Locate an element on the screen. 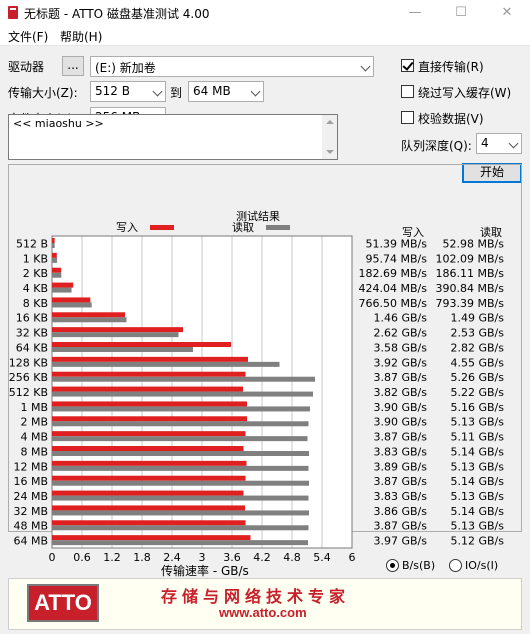 This screenshot has width=530, height=634. write-value-label: 3.58 GB/s is located at coordinates (401, 347).